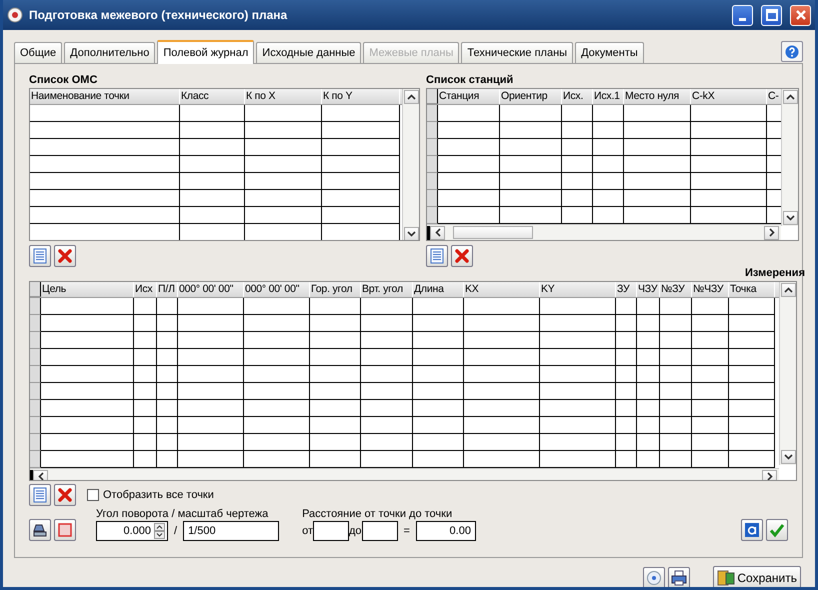 Image resolution: width=818 pixels, height=590 pixels. I want to click on distance-result-field: 0.00, so click(446, 531).